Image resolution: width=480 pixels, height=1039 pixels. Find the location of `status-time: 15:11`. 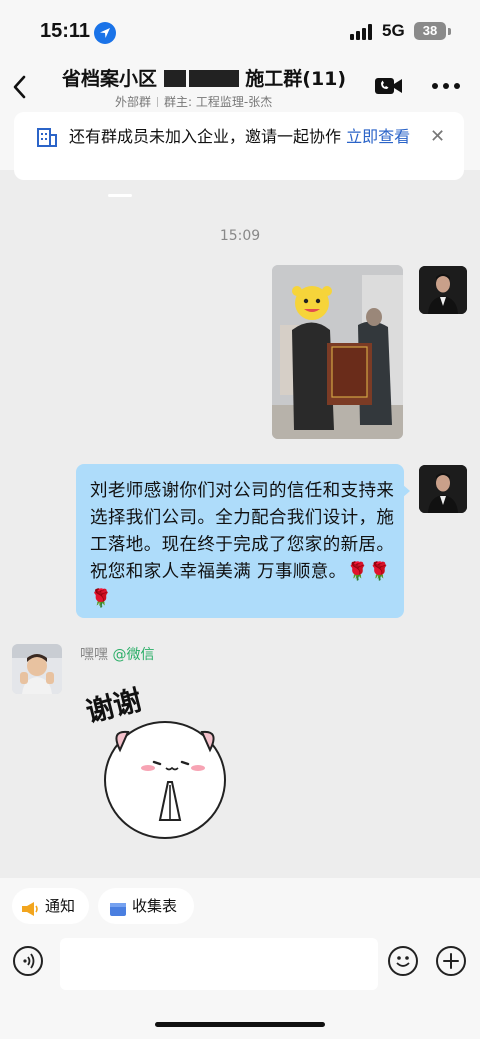

status-time: 15:11 is located at coordinates (65, 31).